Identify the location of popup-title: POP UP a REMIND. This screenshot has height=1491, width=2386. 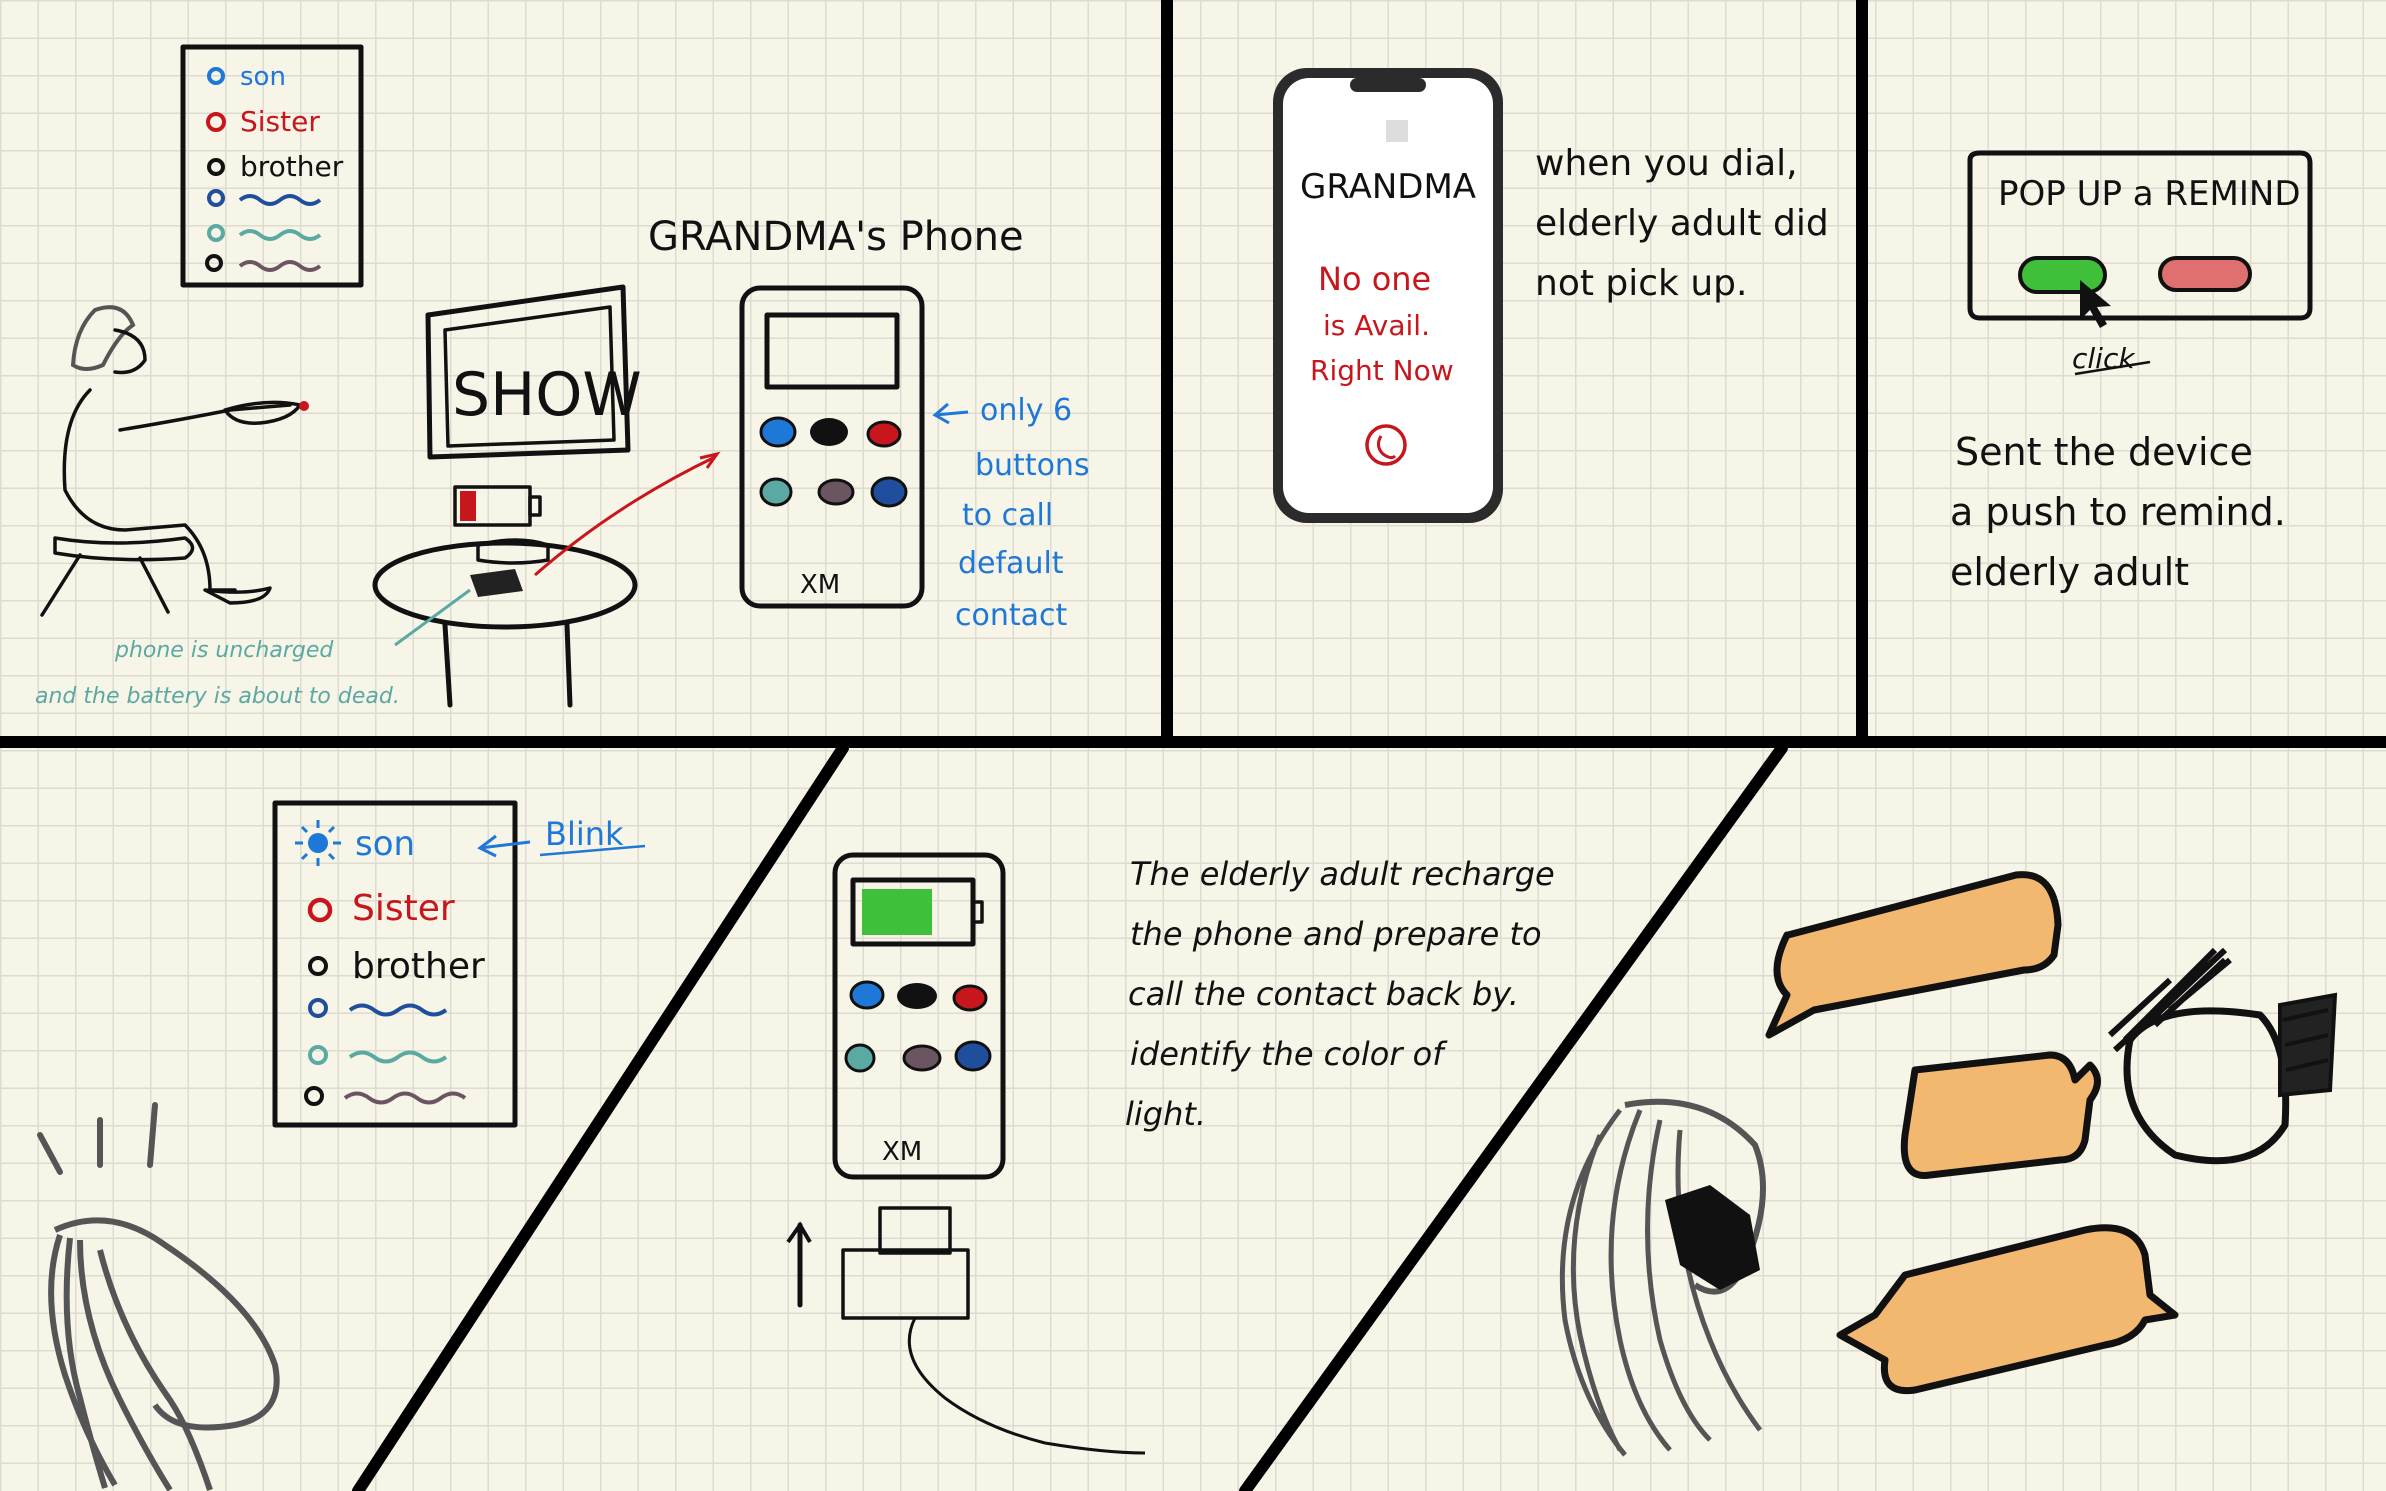
(2149, 194).